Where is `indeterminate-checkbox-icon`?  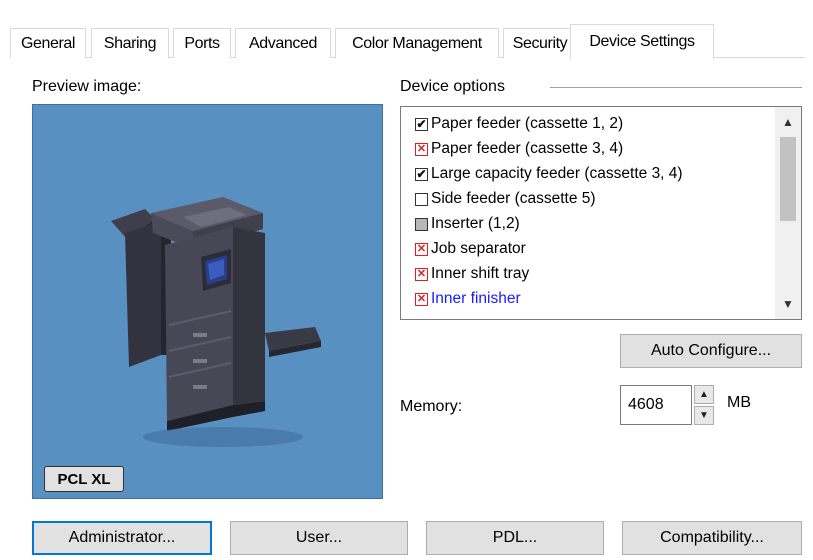
indeterminate-checkbox-icon is located at coordinates (421, 224).